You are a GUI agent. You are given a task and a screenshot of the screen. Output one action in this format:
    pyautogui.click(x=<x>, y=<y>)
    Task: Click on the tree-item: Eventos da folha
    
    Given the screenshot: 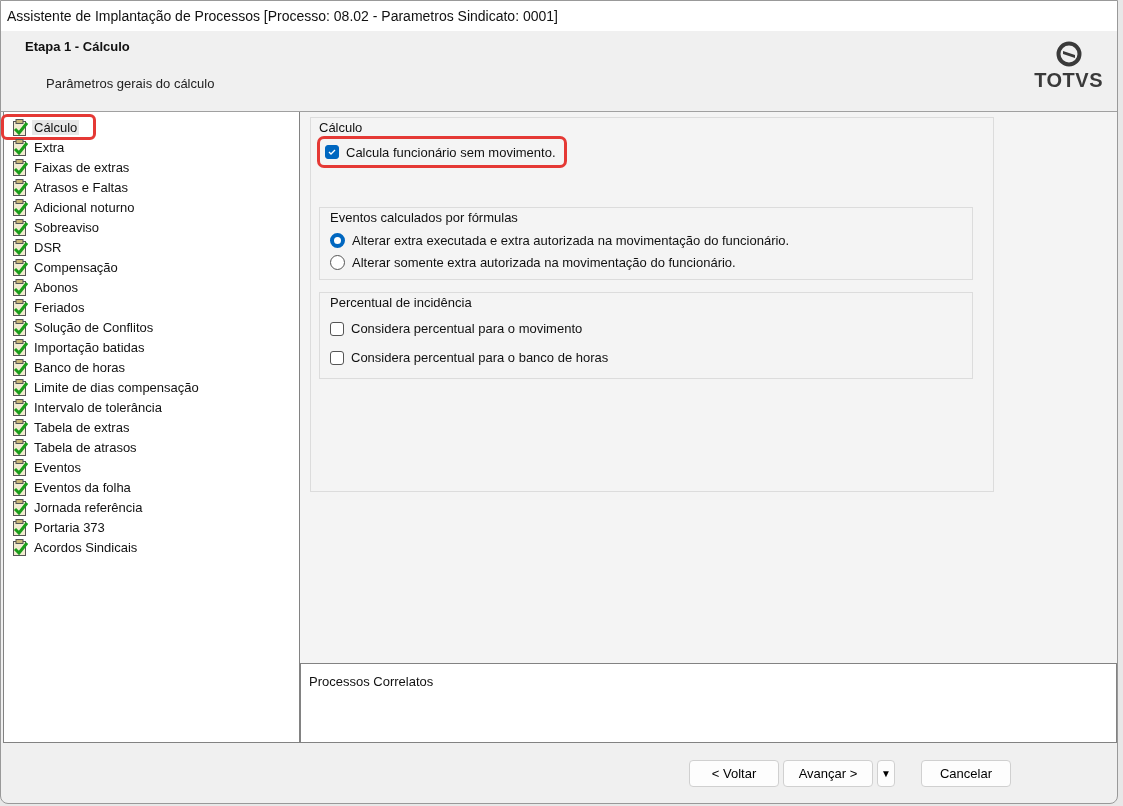 What is the action you would take?
    pyautogui.click(x=82, y=487)
    